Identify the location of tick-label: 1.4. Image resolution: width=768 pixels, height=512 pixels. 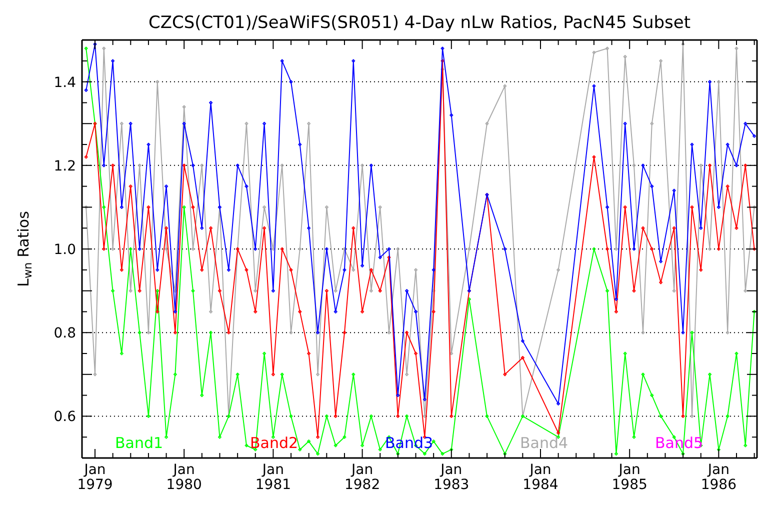
(65, 82).